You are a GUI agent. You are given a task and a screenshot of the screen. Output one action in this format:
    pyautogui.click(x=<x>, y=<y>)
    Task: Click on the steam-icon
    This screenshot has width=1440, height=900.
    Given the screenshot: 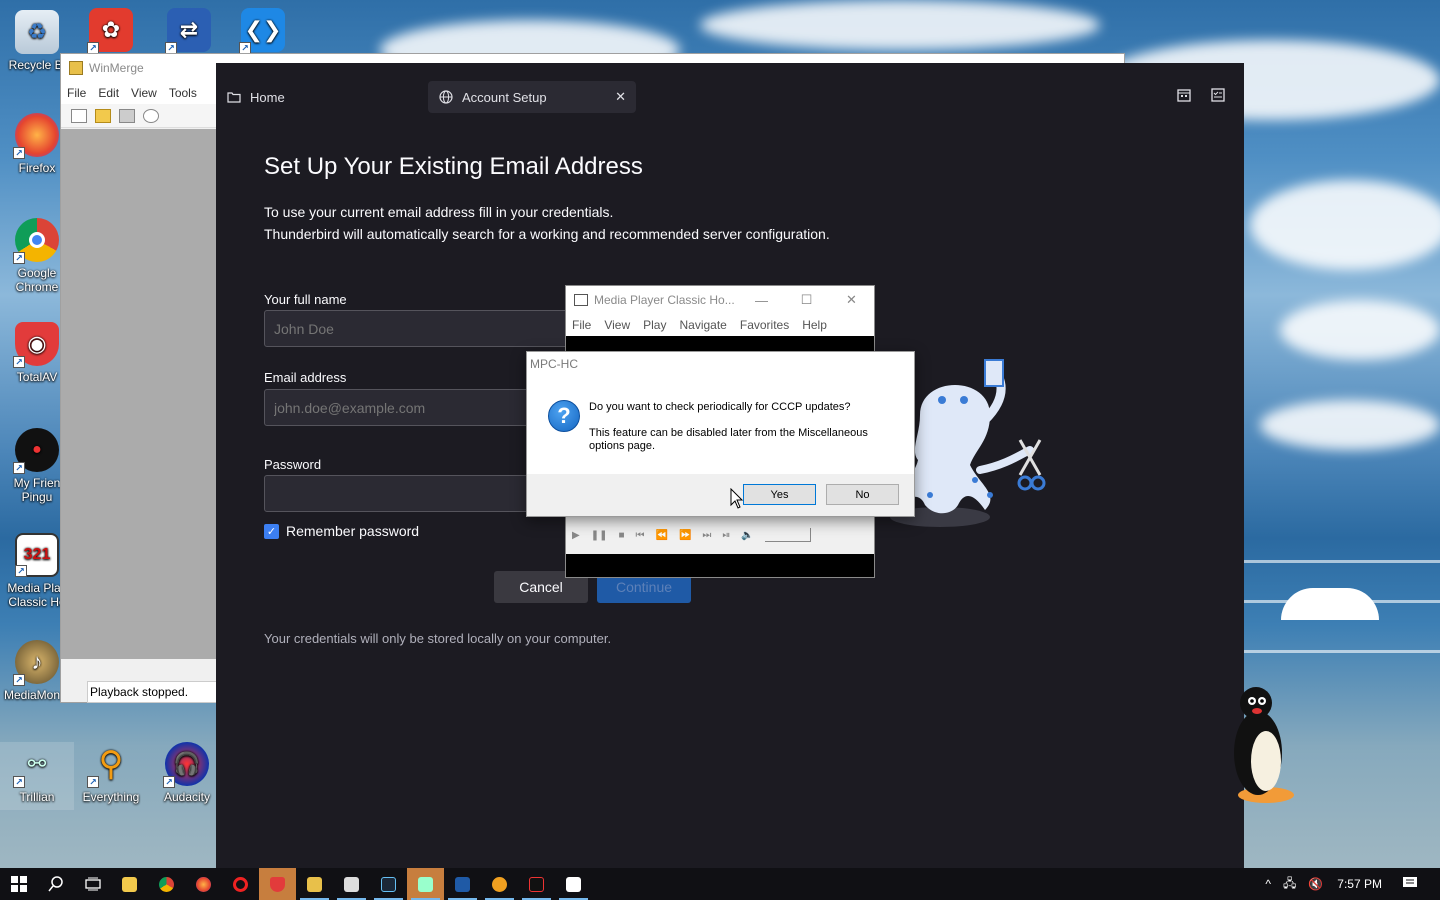 What is the action you would take?
    pyautogui.click(x=388, y=884)
    